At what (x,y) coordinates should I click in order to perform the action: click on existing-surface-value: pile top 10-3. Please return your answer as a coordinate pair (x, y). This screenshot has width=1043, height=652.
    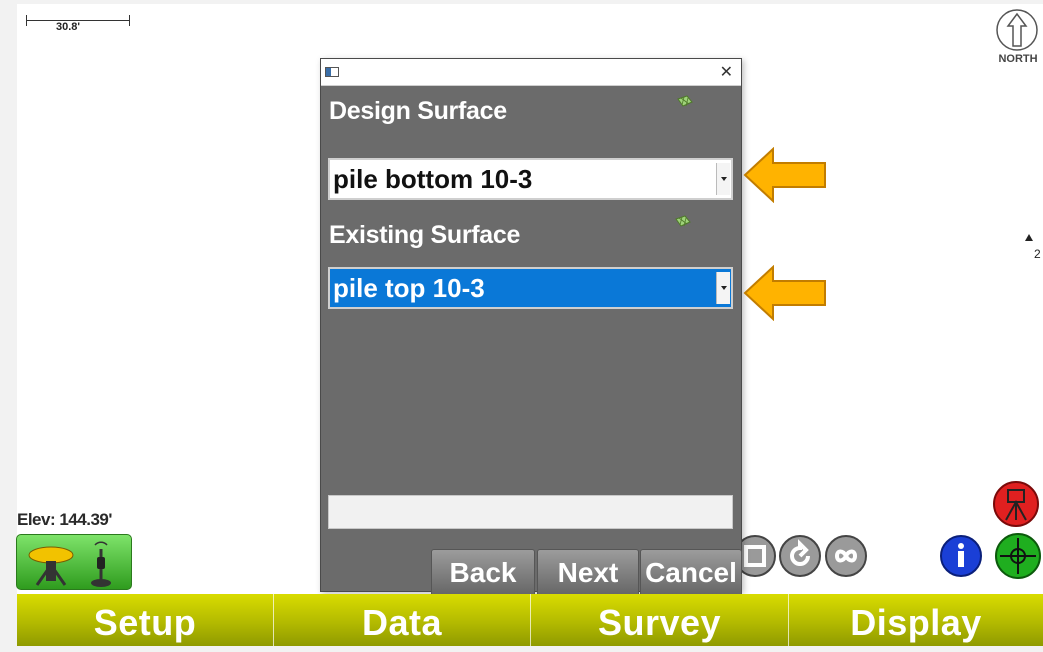
    Looking at the image, I should click on (409, 288).